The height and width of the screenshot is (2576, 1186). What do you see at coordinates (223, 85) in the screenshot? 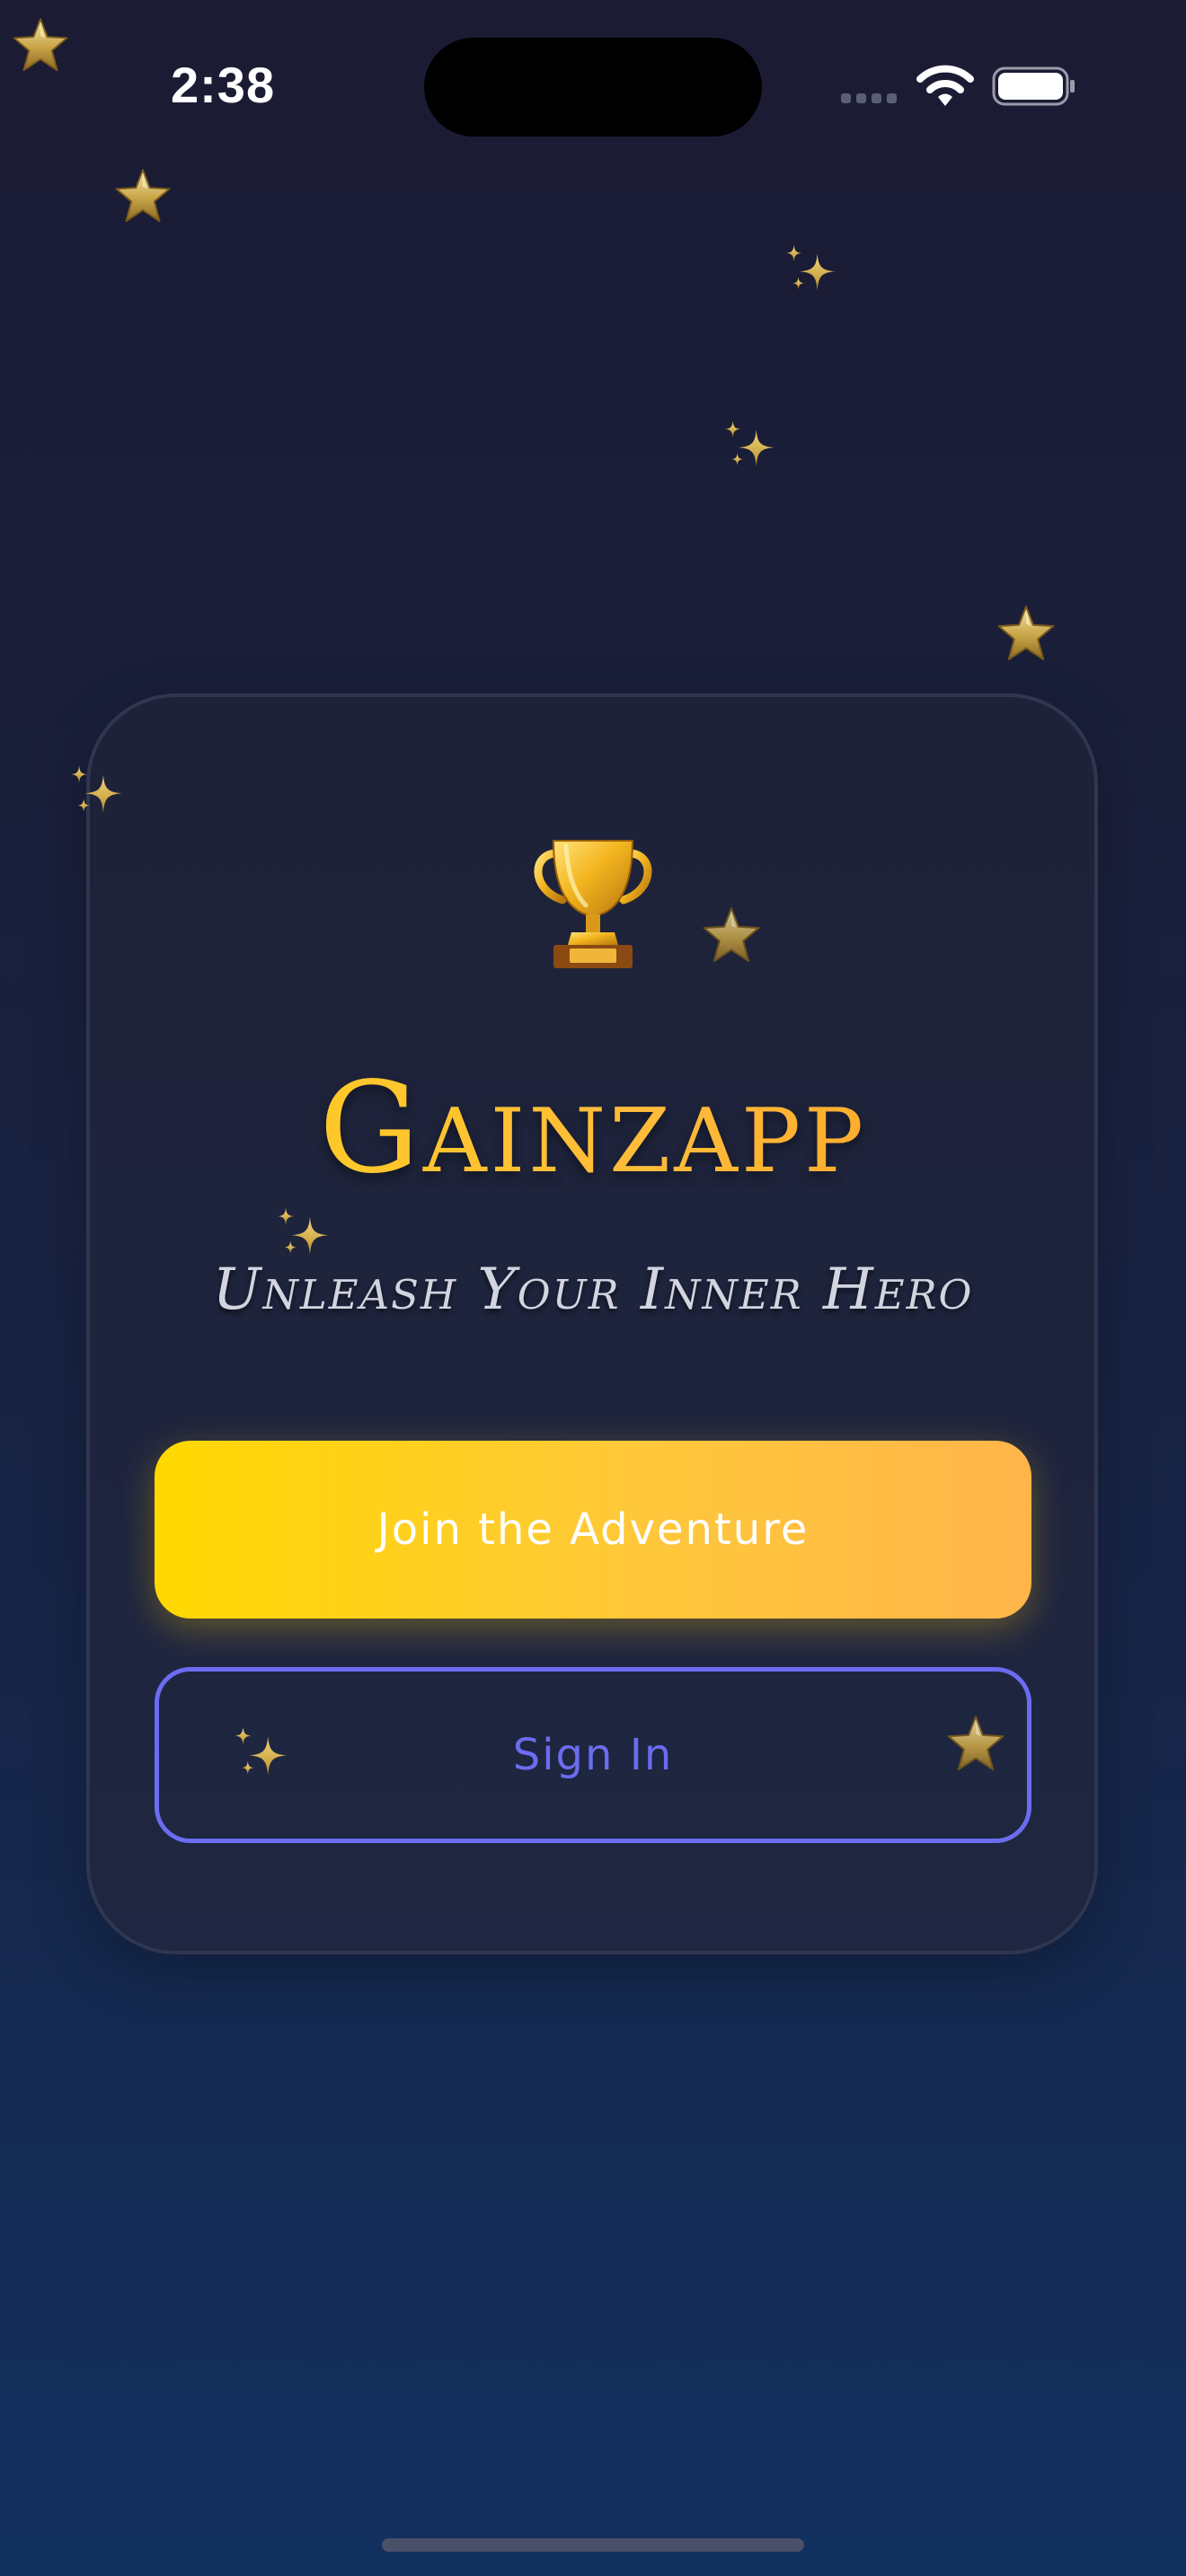
I see `status-time: 2:38` at bounding box center [223, 85].